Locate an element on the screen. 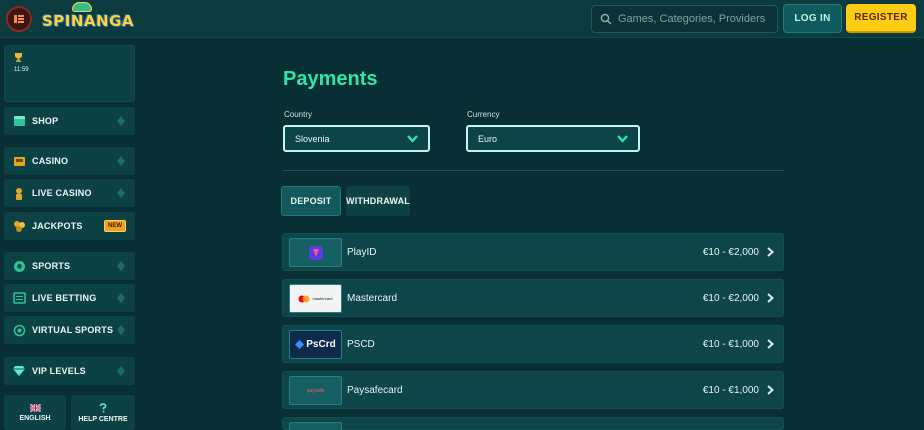  payment-name: Mastercard is located at coordinates (372, 298).